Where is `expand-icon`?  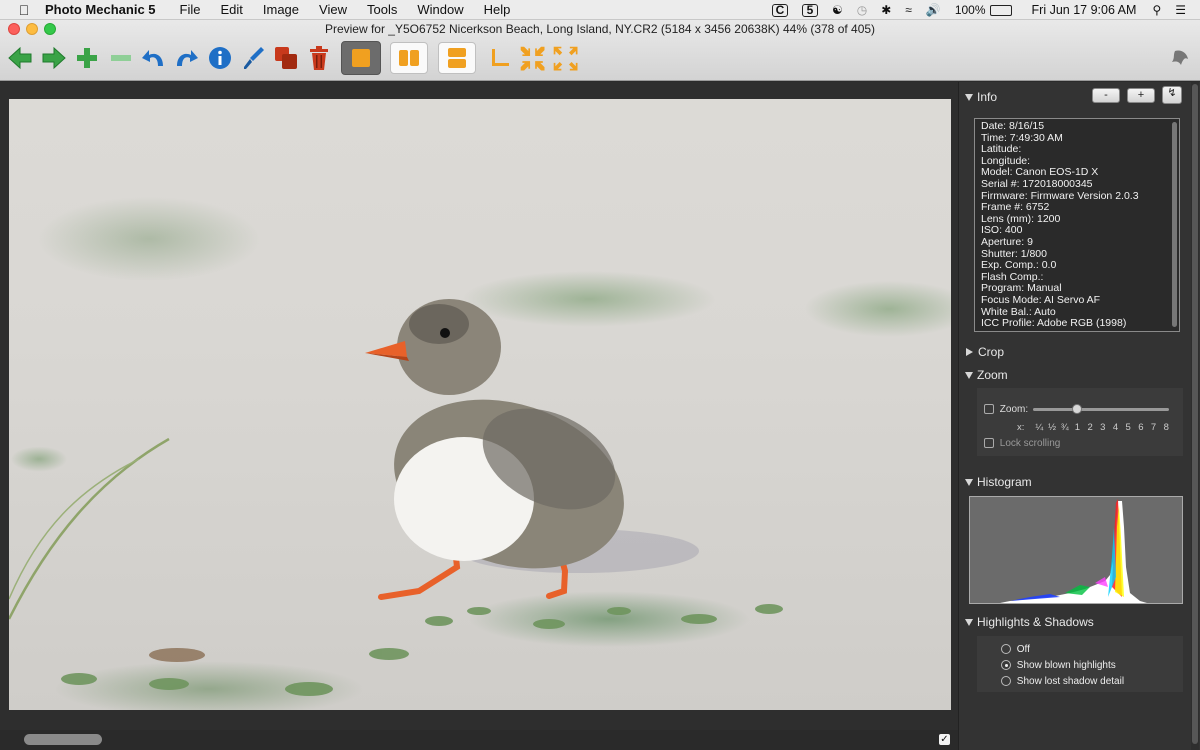
expand-icon is located at coordinates (565, 58).